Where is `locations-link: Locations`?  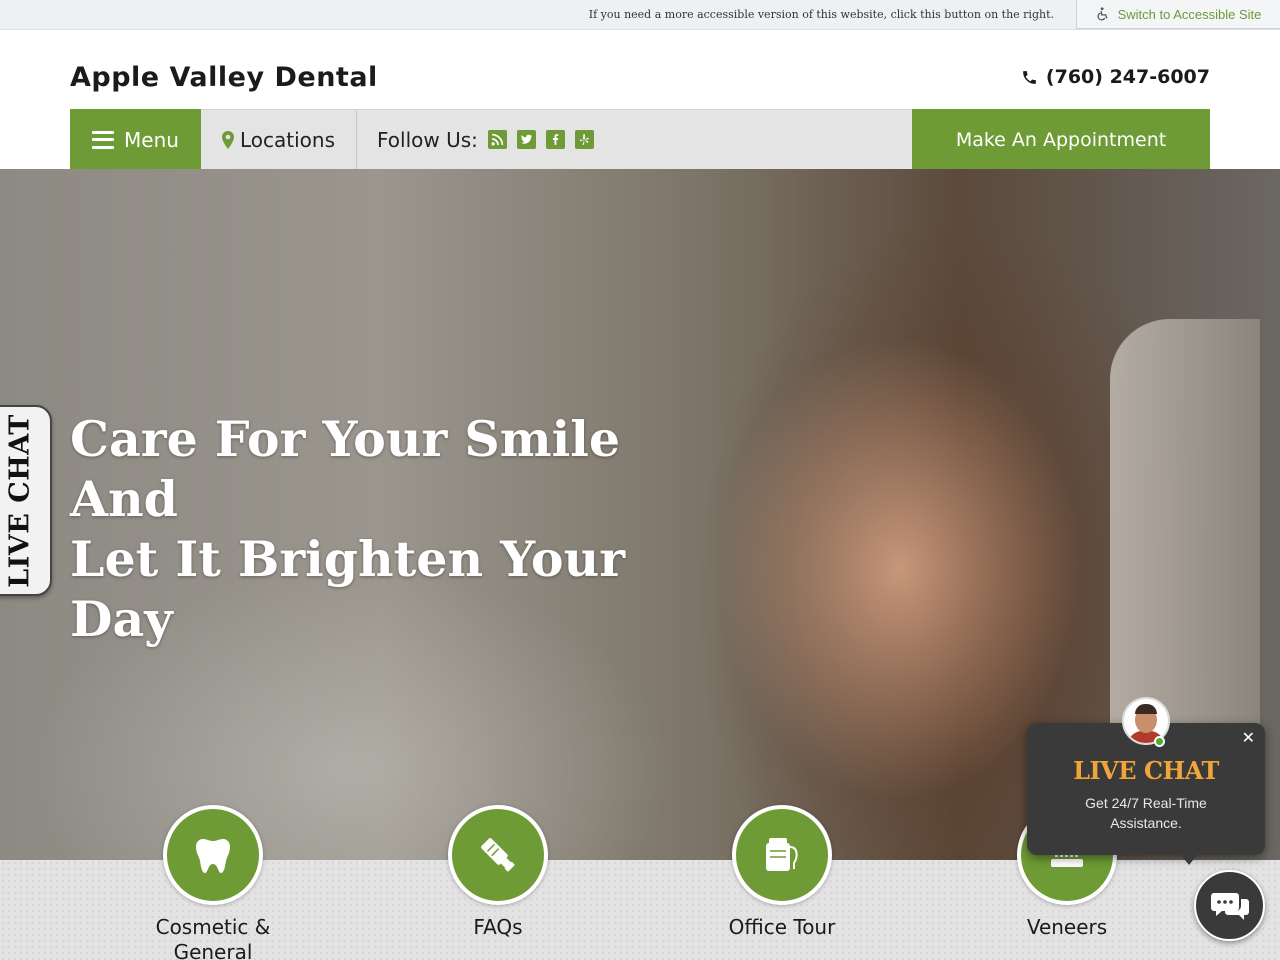
locations-link: Locations is located at coordinates (279, 139).